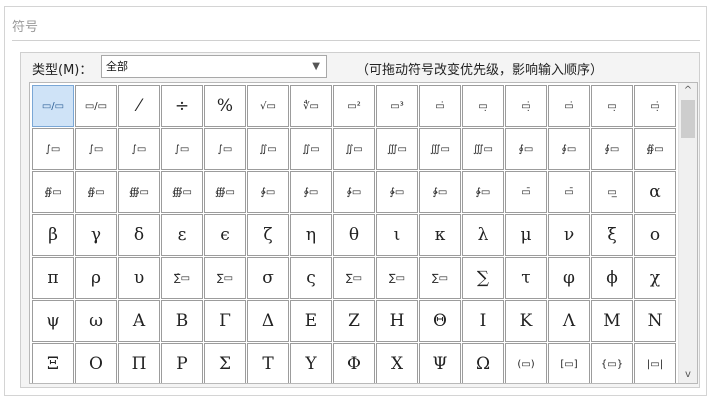 The height and width of the screenshot is (403, 713). What do you see at coordinates (53, 235) in the screenshot?
I see `symbol-cell: β` at bounding box center [53, 235].